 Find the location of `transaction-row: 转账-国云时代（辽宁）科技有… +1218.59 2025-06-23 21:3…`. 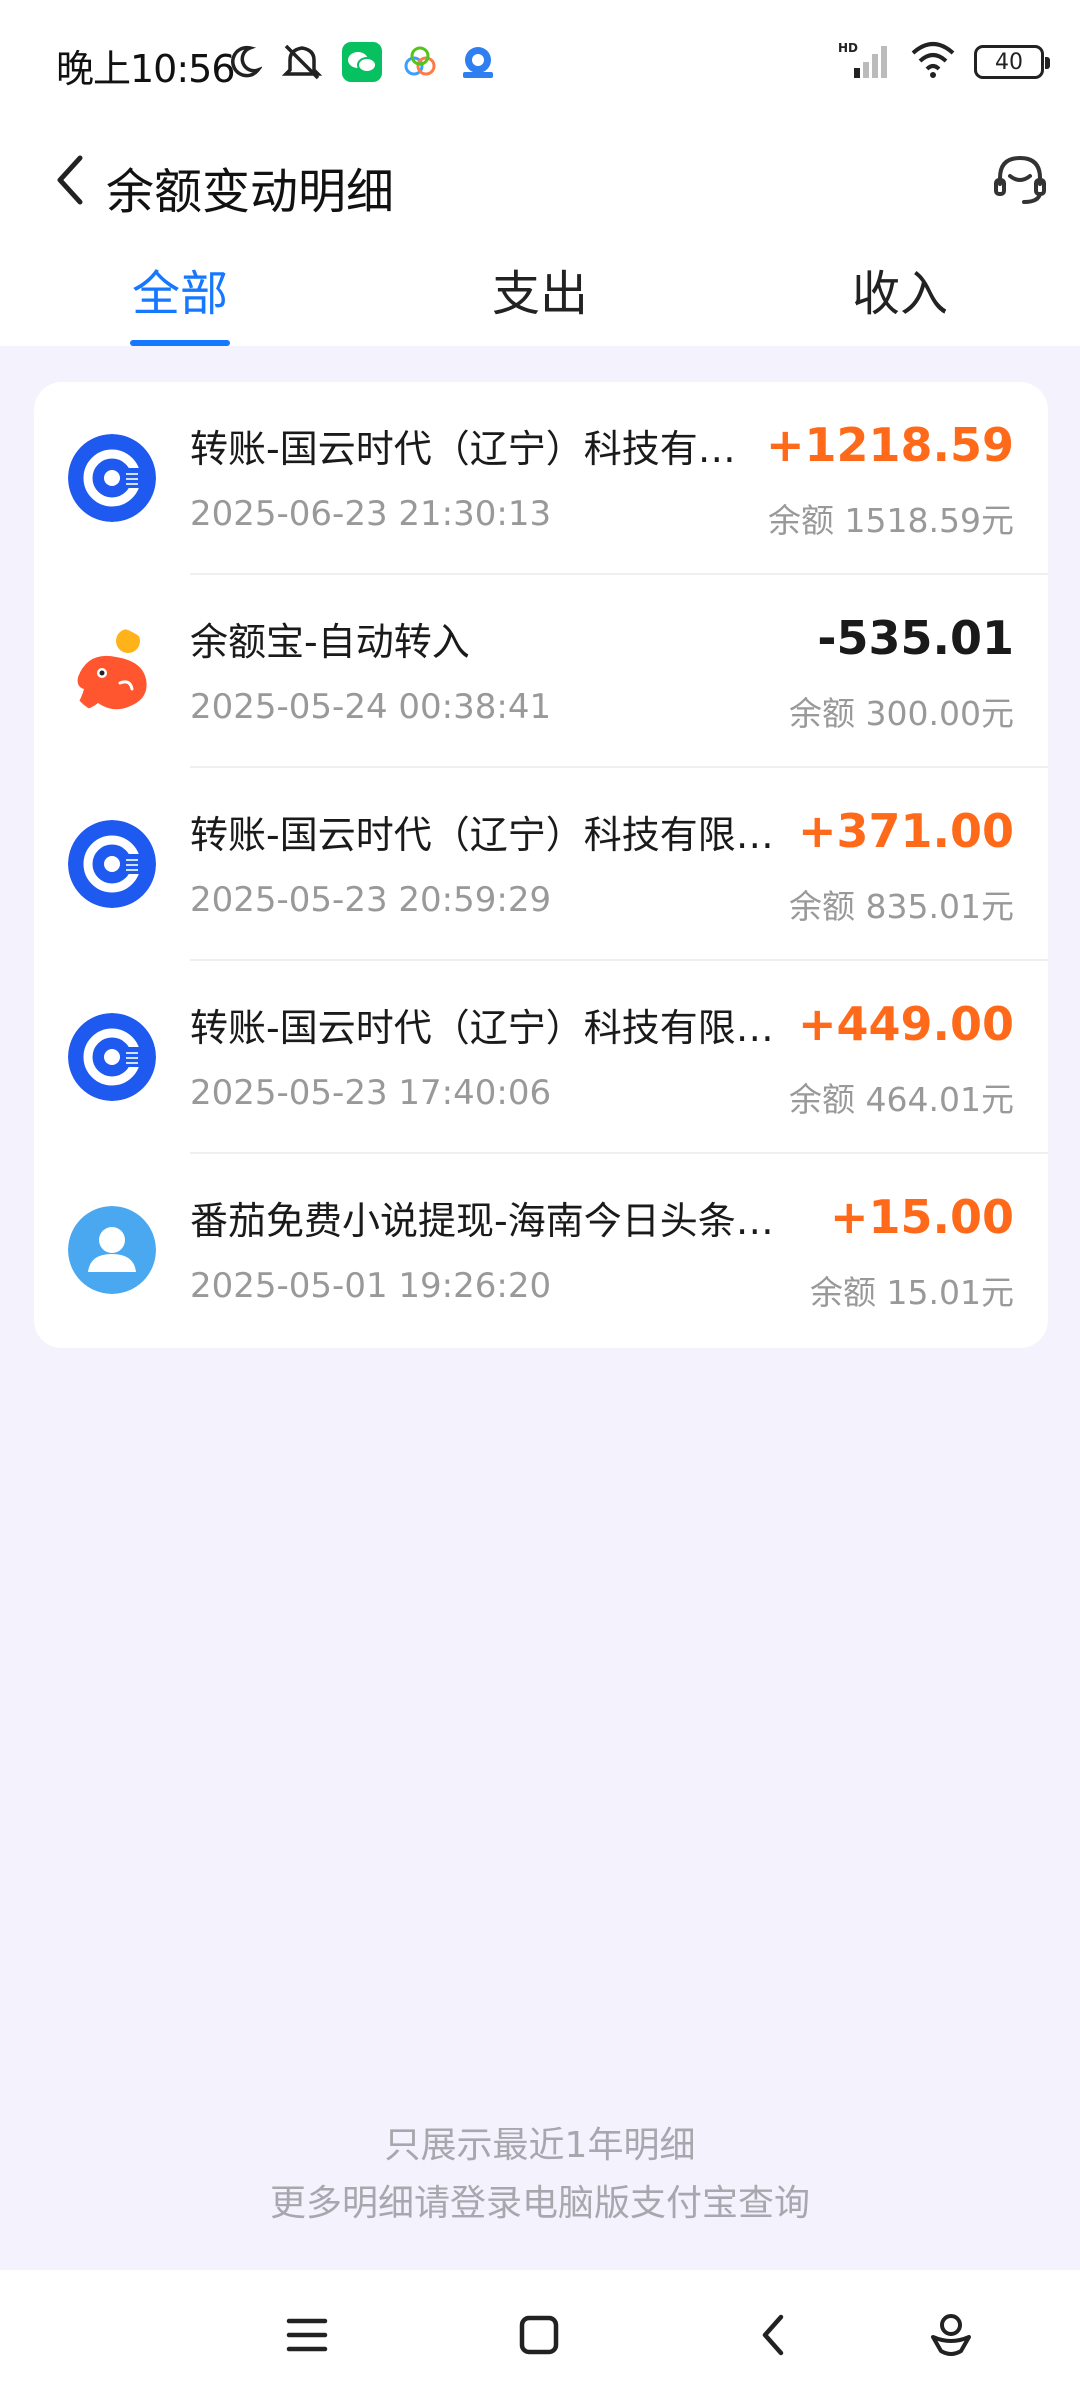

transaction-row: 转账-国云时代（辽宁）科技有… +1218.59 2025-06-23 21:3… is located at coordinates (541, 478).